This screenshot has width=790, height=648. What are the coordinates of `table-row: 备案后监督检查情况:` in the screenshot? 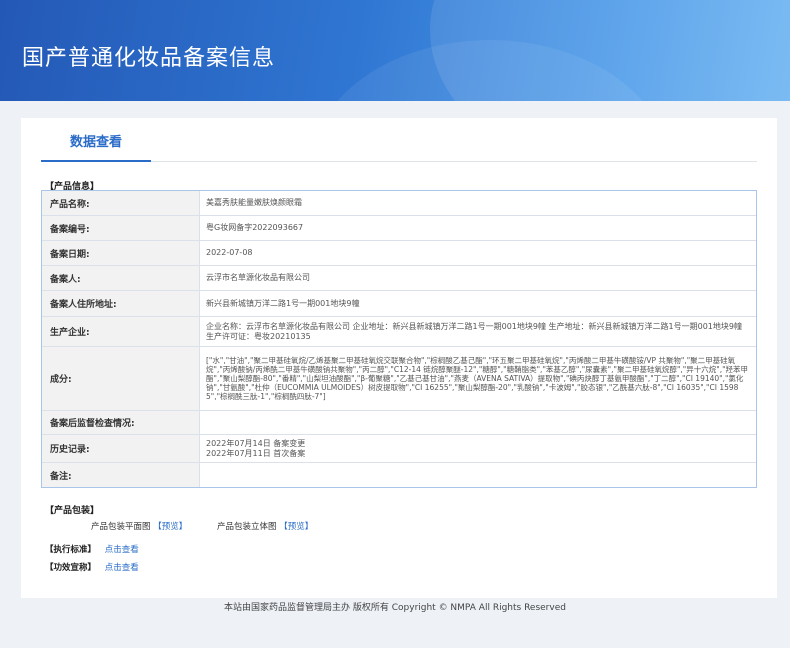 It's located at (399, 423).